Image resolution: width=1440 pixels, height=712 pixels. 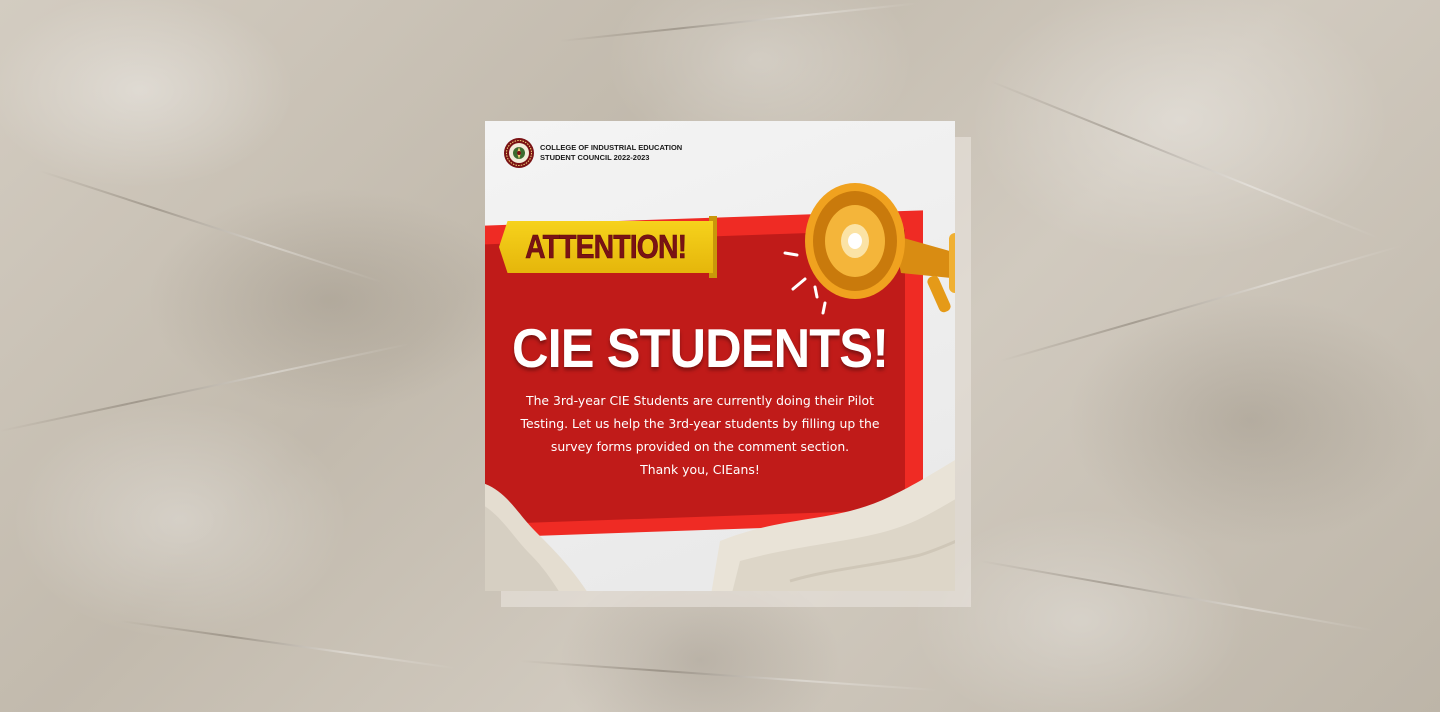 I want to click on cloth-decoration-right, so click(x=833, y=525).